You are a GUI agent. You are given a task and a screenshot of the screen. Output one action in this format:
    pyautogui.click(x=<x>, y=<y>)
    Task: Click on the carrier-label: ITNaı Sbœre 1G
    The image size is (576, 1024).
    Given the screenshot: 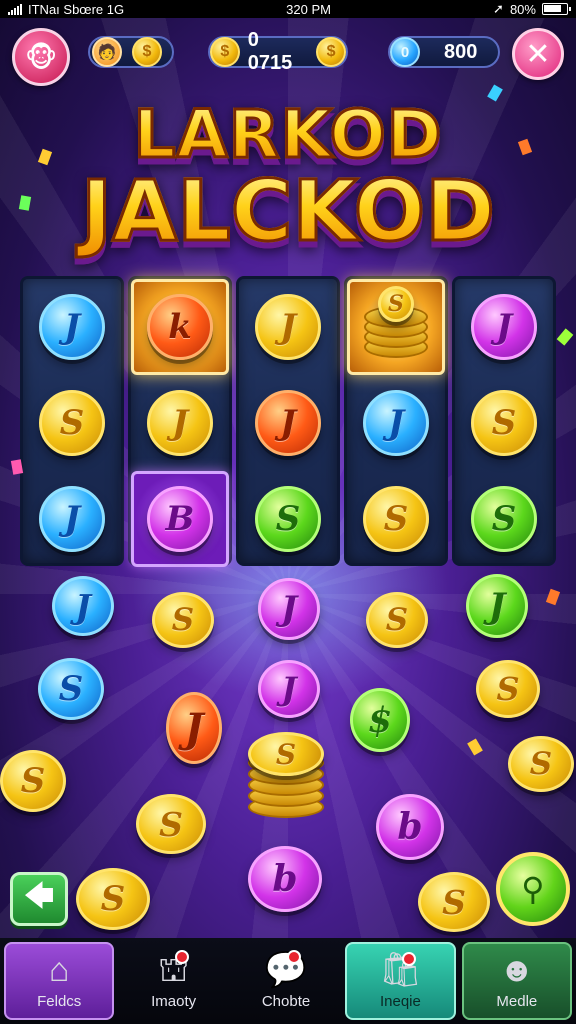 What is the action you would take?
    pyautogui.click(x=76, y=9)
    